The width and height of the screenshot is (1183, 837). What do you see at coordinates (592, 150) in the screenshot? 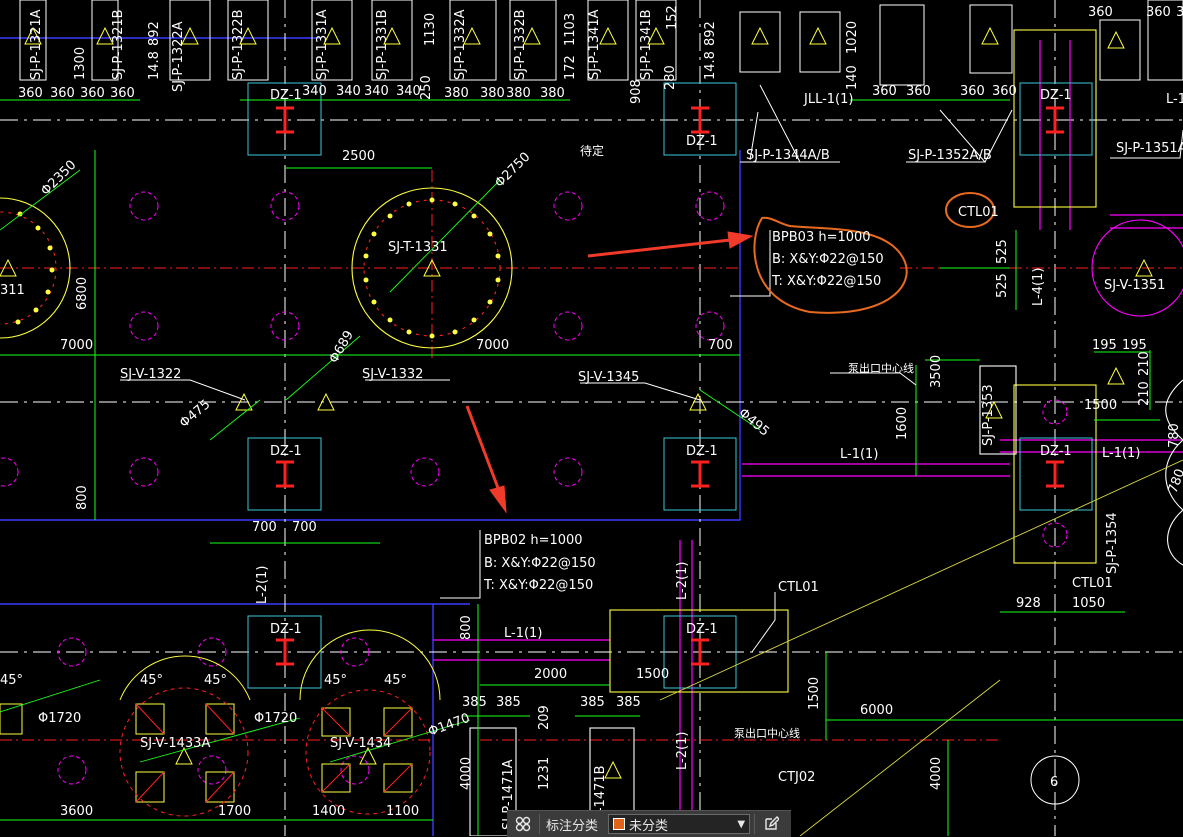
I see `fixed-note: 待定` at bounding box center [592, 150].